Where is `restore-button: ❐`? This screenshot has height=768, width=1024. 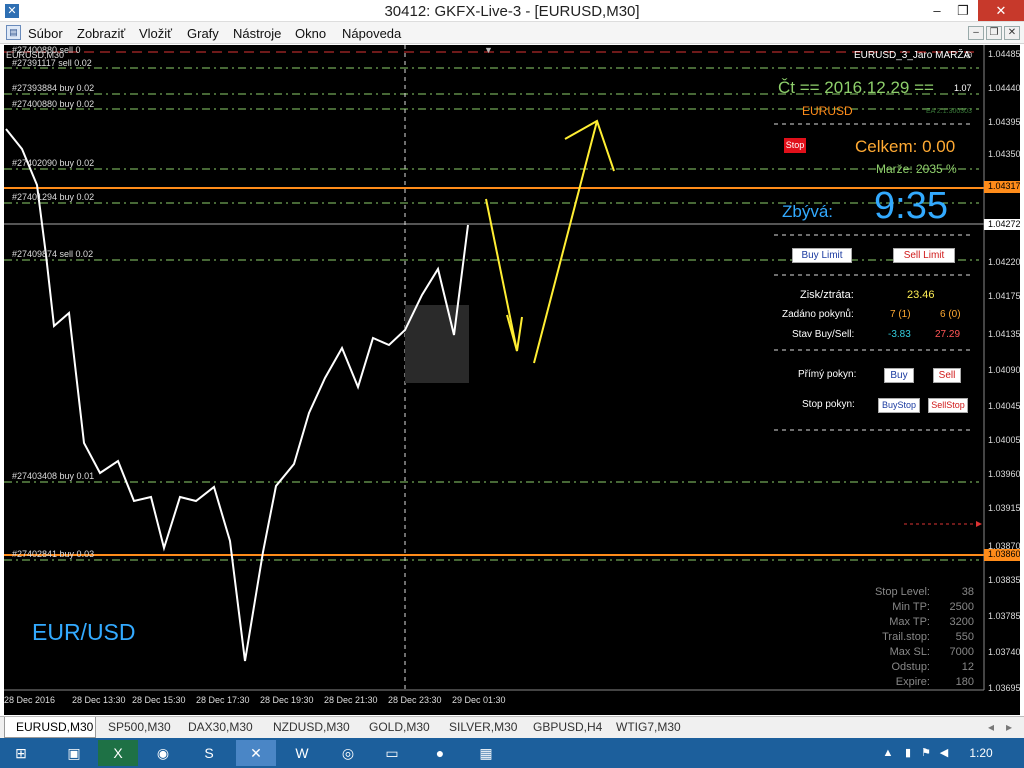 restore-button: ❐ is located at coordinates (963, 10).